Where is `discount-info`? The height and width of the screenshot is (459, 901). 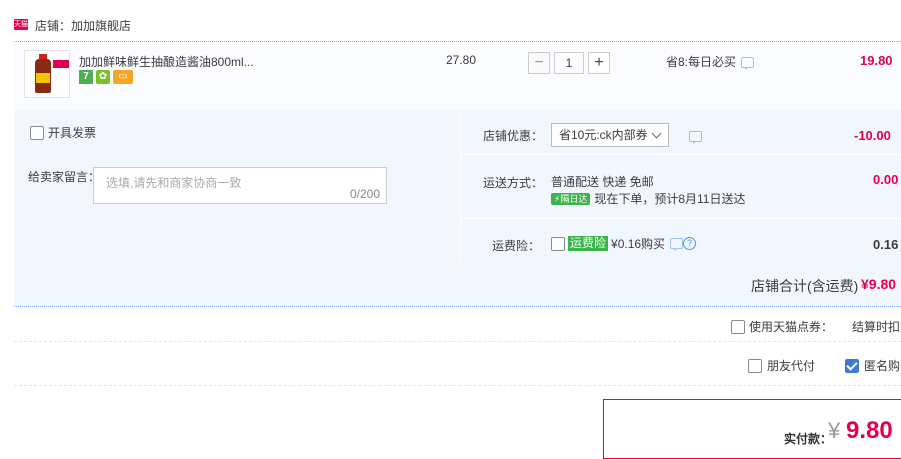 discount-info is located at coordinates (693, 137).